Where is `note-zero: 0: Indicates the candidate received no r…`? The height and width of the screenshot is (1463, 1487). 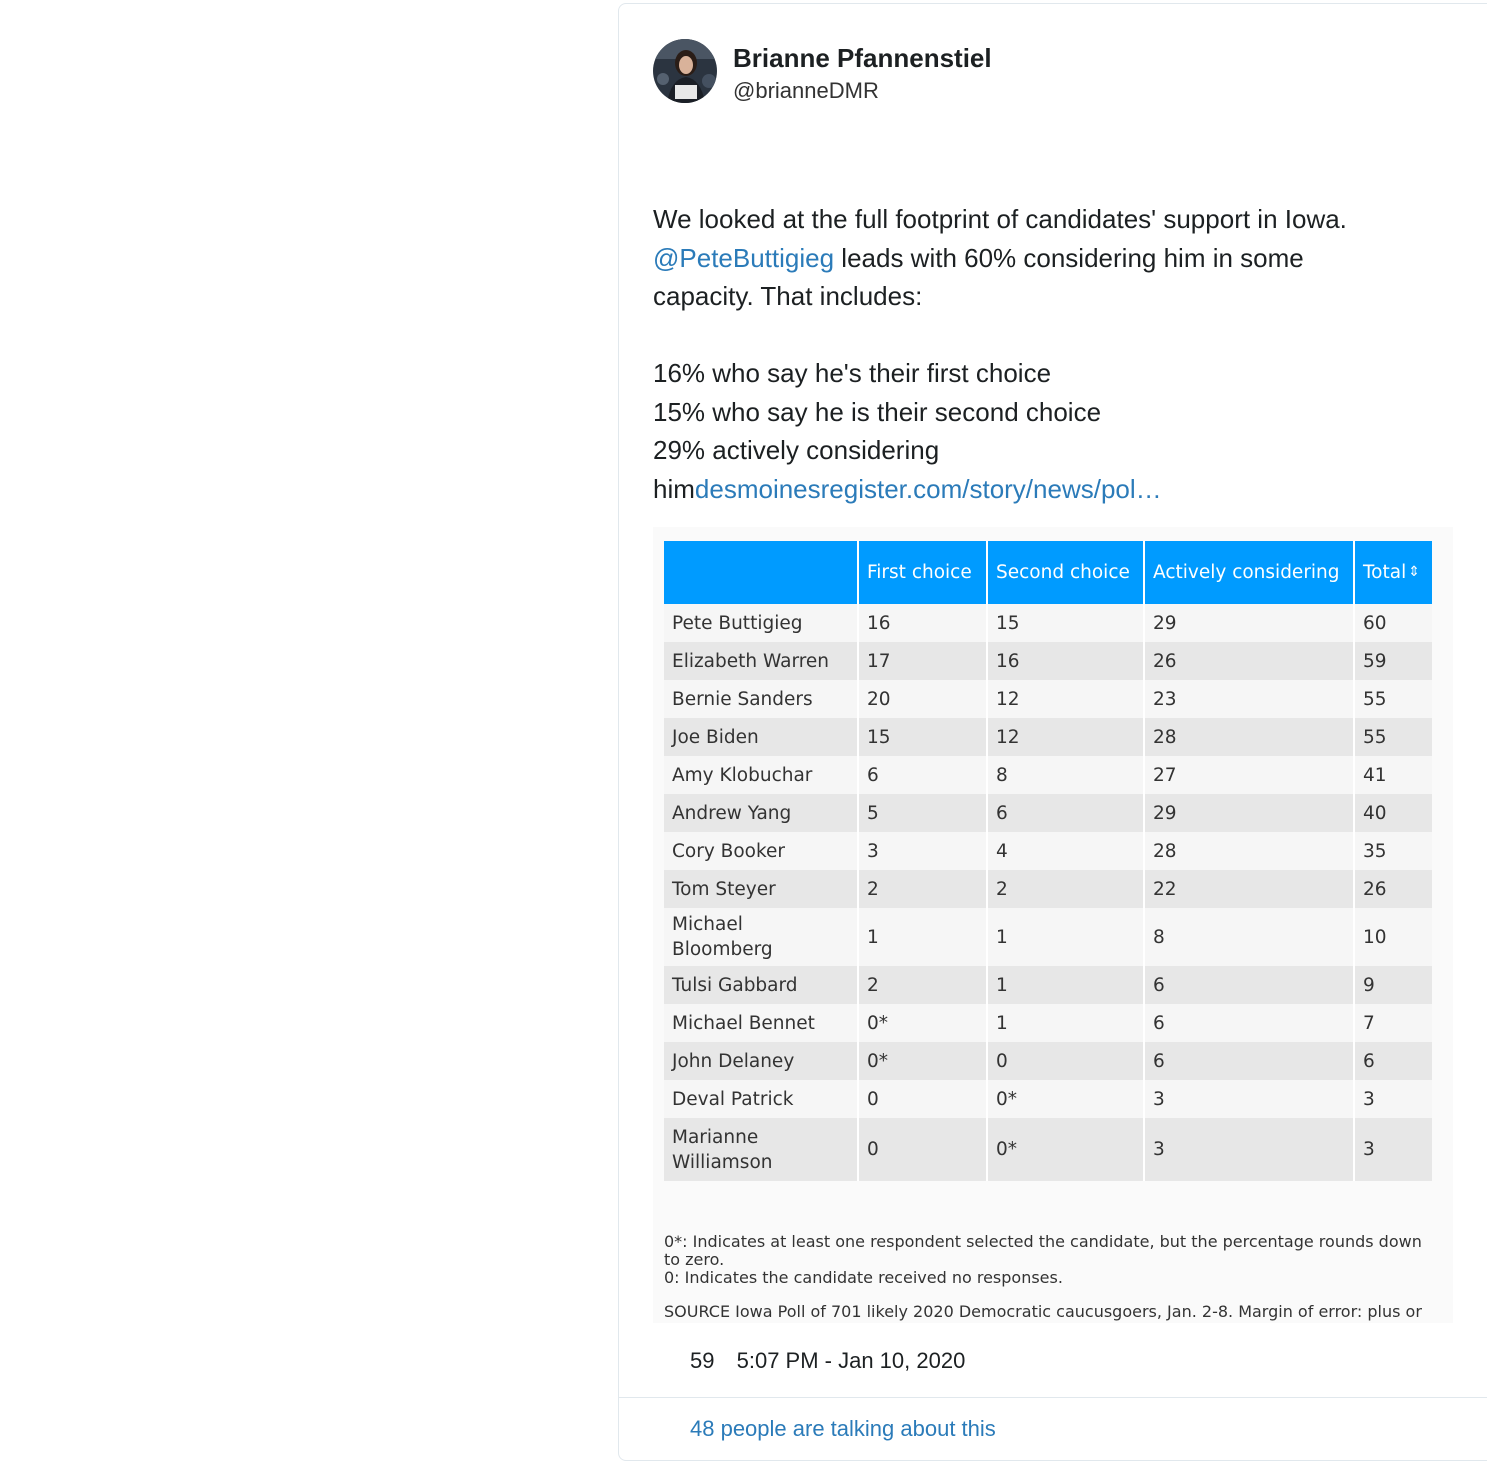
note-zero: 0: Indicates the candidate received no r… is located at coordinates (863, 1277).